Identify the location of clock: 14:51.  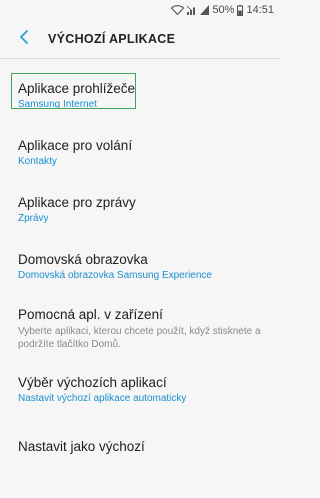
(260, 10).